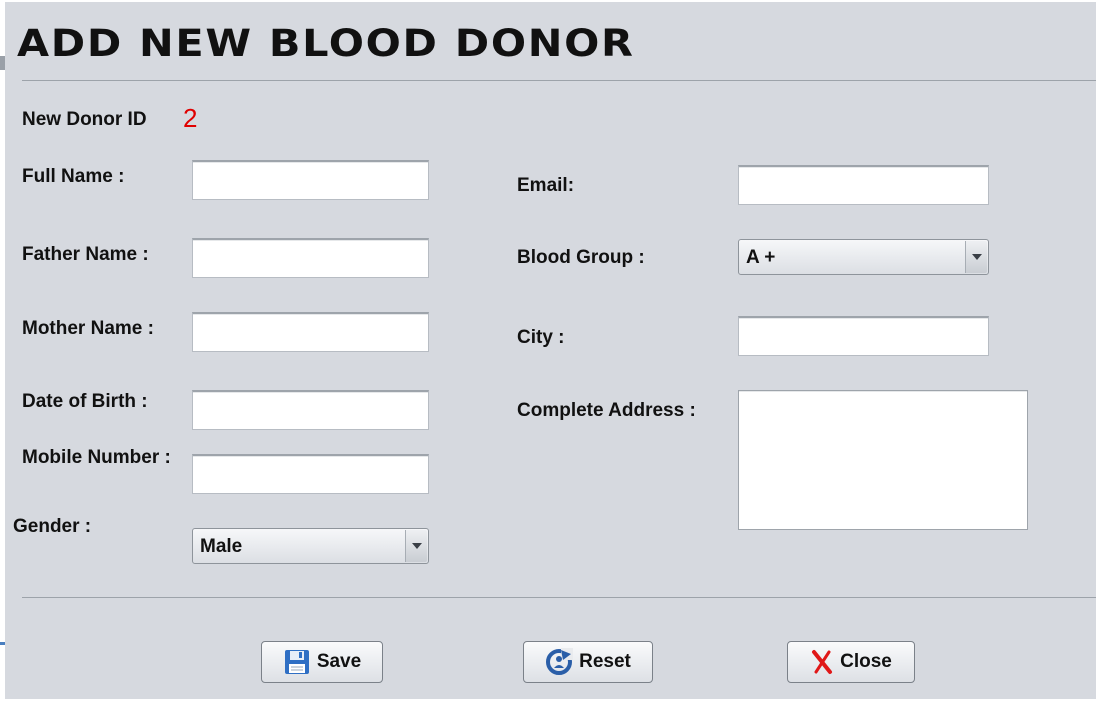 The width and height of the screenshot is (1097, 705). I want to click on gender-selected-value: Male, so click(221, 546).